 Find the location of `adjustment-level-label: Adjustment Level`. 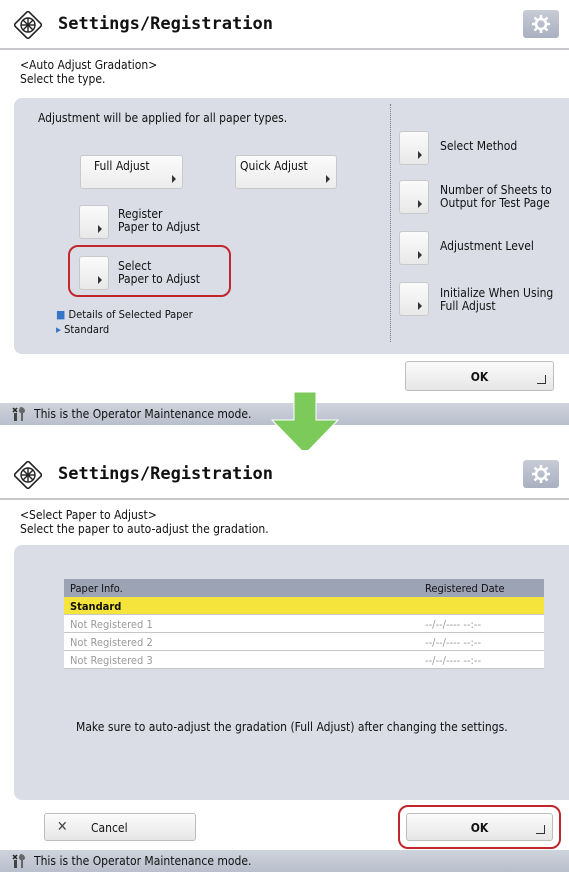

adjustment-level-label: Adjustment Level is located at coordinates (487, 246).